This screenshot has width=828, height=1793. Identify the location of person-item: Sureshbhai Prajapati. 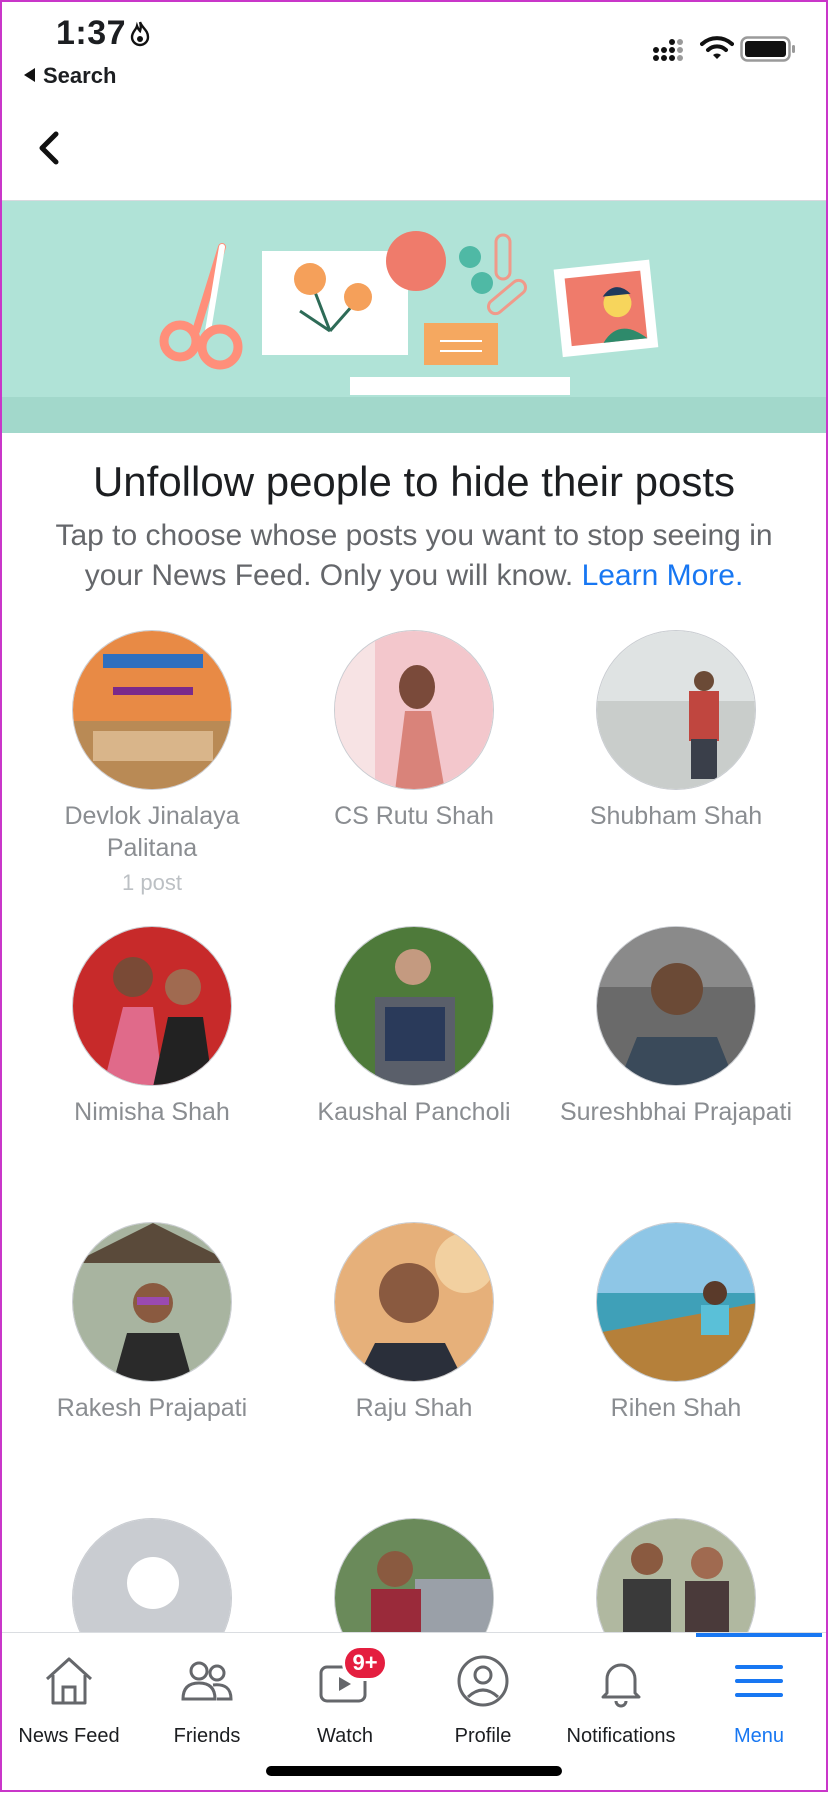
(676, 1027).